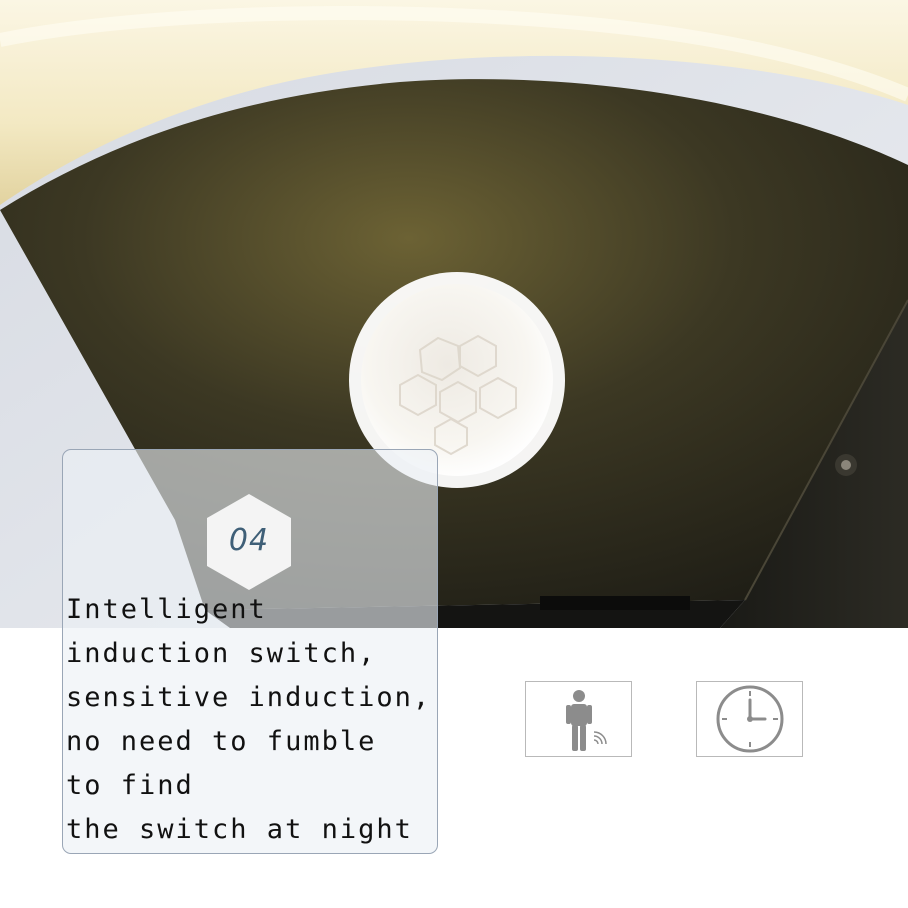 The width and height of the screenshot is (908, 908). Describe the element at coordinates (221, 741) in the screenshot. I see `feature-line: no need to fumble` at that location.